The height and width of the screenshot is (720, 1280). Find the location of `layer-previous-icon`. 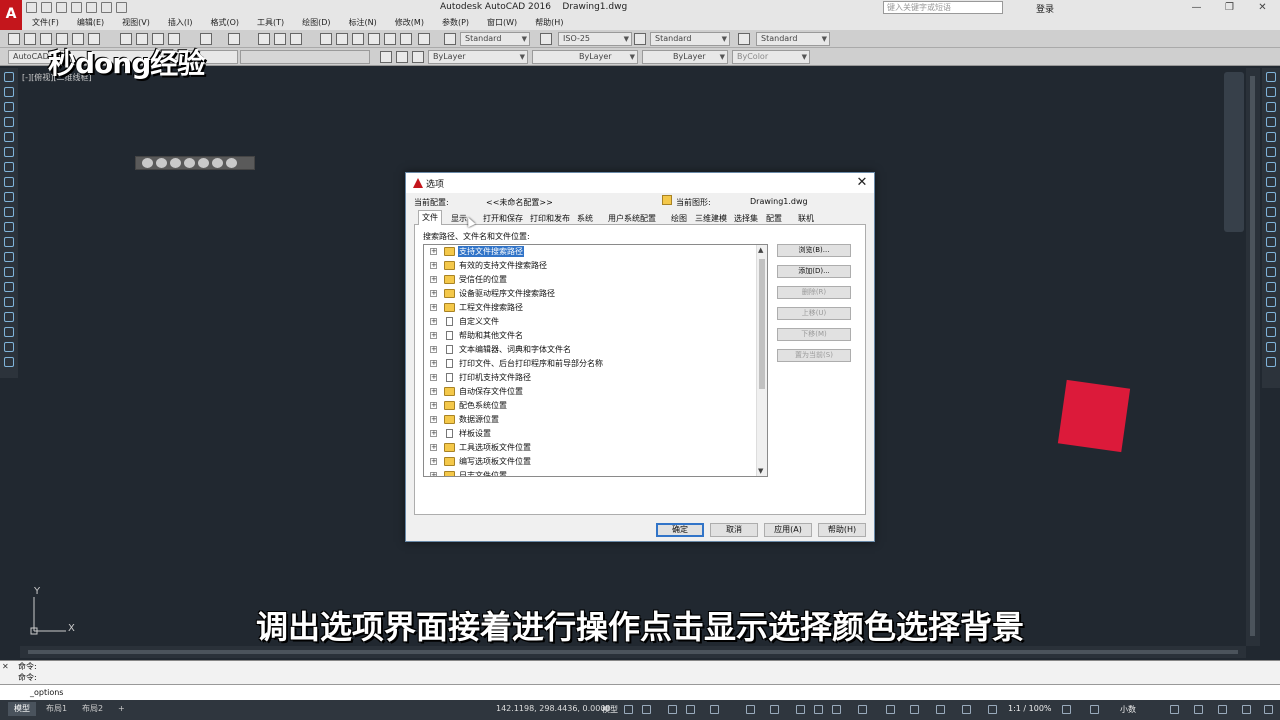

layer-previous-icon is located at coordinates (418, 57).